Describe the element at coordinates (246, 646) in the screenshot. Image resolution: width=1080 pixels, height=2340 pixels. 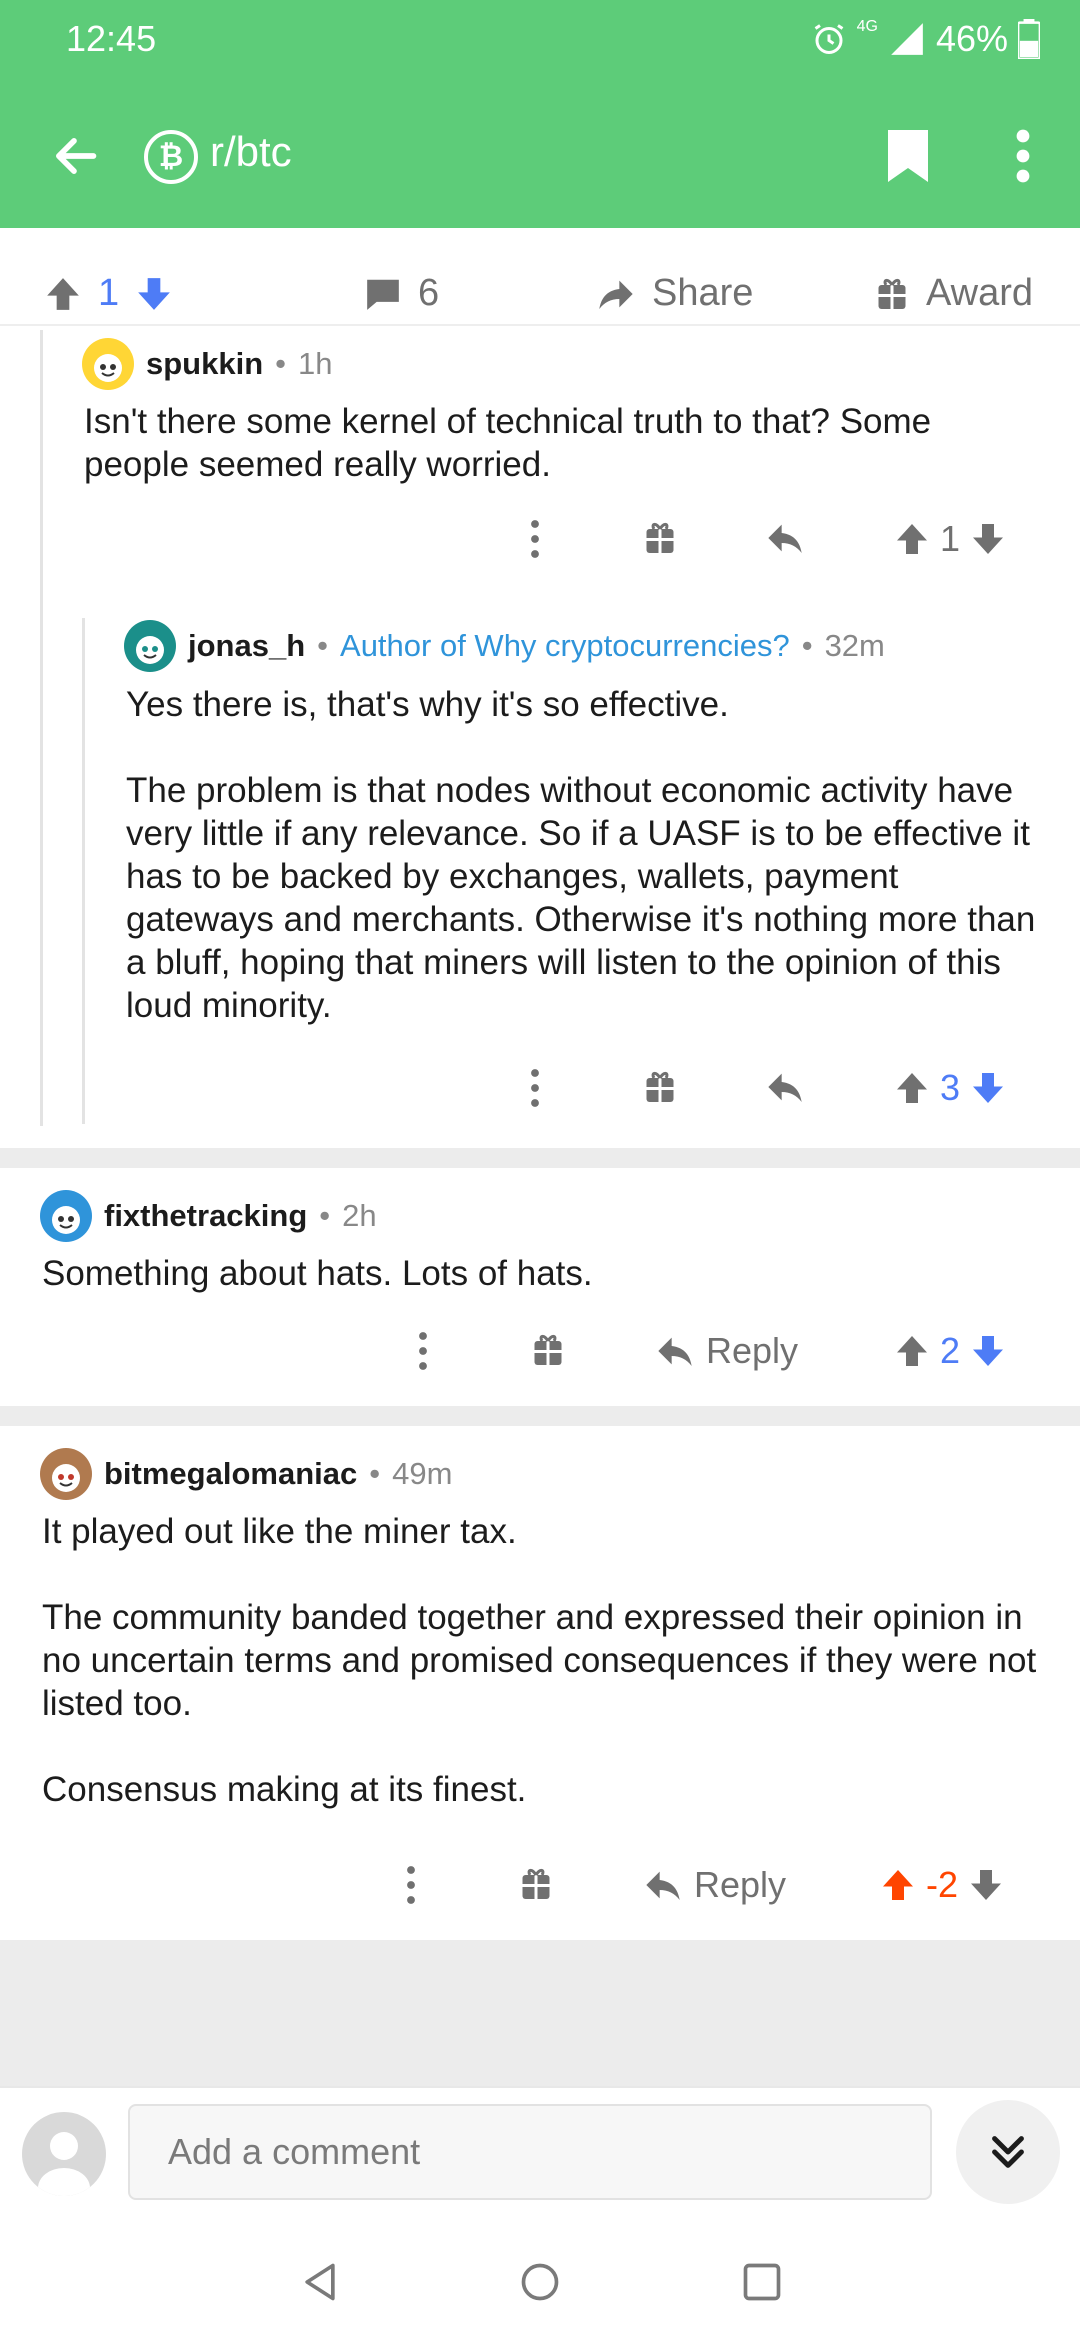
I see `comment-author: jonas_h` at that location.